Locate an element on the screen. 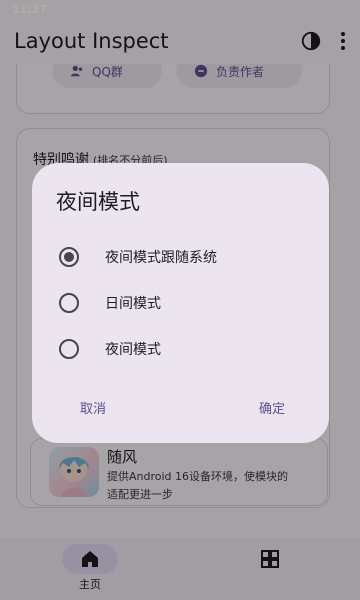 The width and height of the screenshot is (360, 600). dialog-title: 夜间模式 is located at coordinates (98, 202).